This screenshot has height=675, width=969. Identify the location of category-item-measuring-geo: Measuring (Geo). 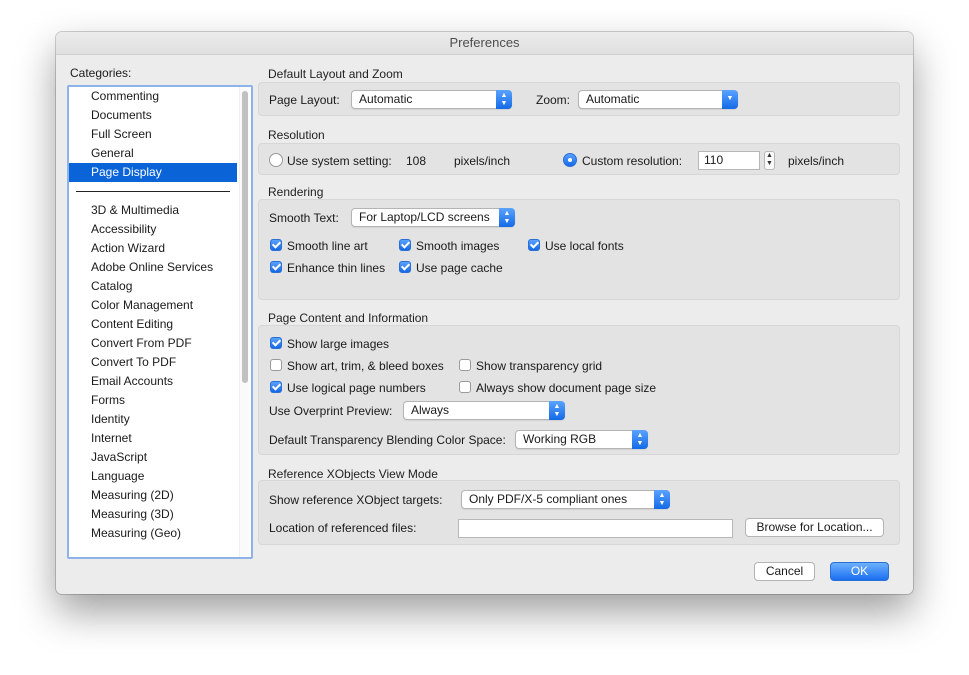
(153, 533).